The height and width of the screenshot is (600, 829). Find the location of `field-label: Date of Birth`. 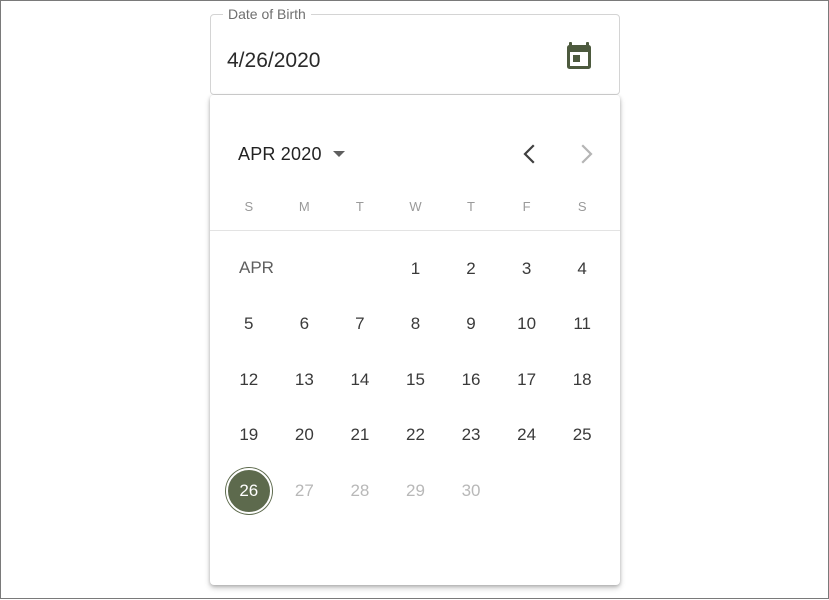

field-label: Date of Birth is located at coordinates (267, 14).